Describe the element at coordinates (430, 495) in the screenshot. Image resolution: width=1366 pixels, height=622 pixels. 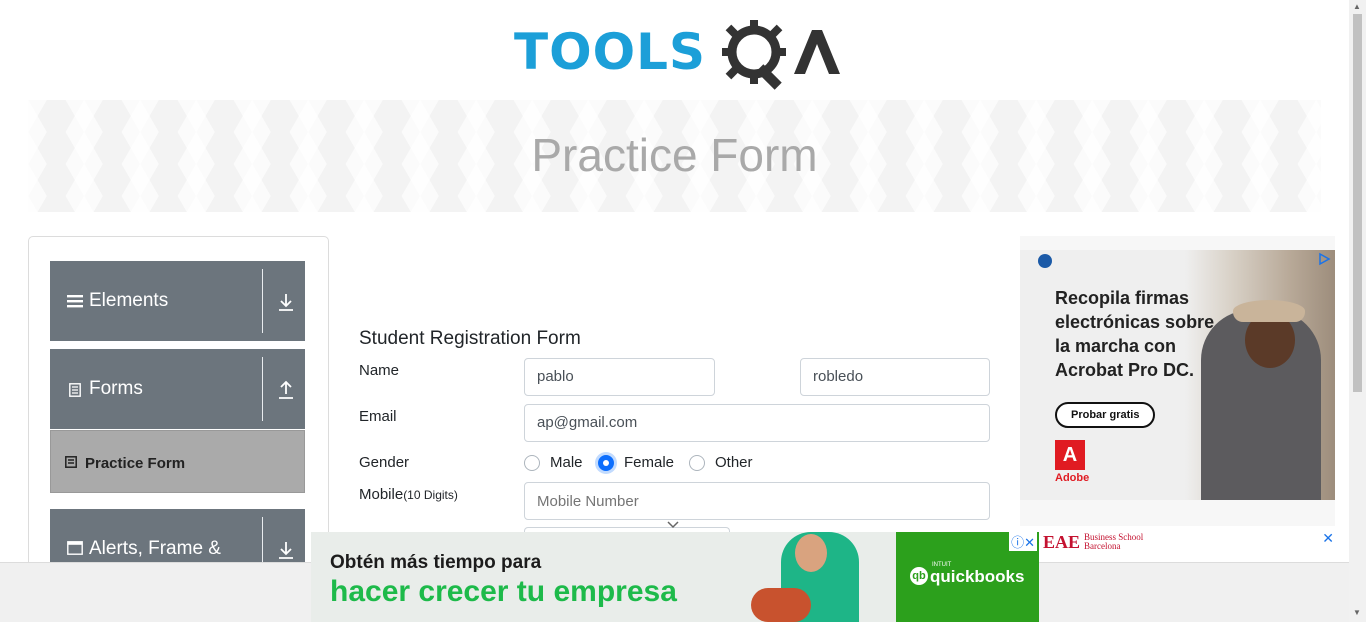
I see `mobile-hint: (10 Digits)` at that location.